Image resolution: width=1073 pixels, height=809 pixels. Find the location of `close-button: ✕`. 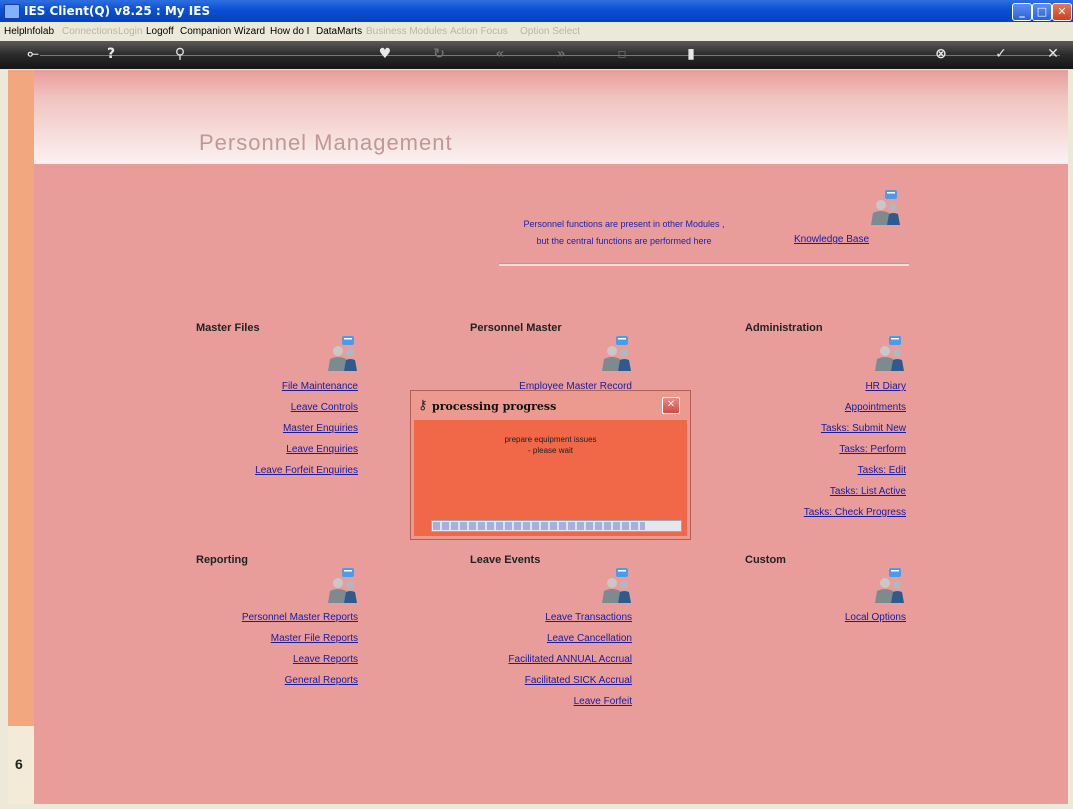

close-button: ✕ is located at coordinates (1062, 12).